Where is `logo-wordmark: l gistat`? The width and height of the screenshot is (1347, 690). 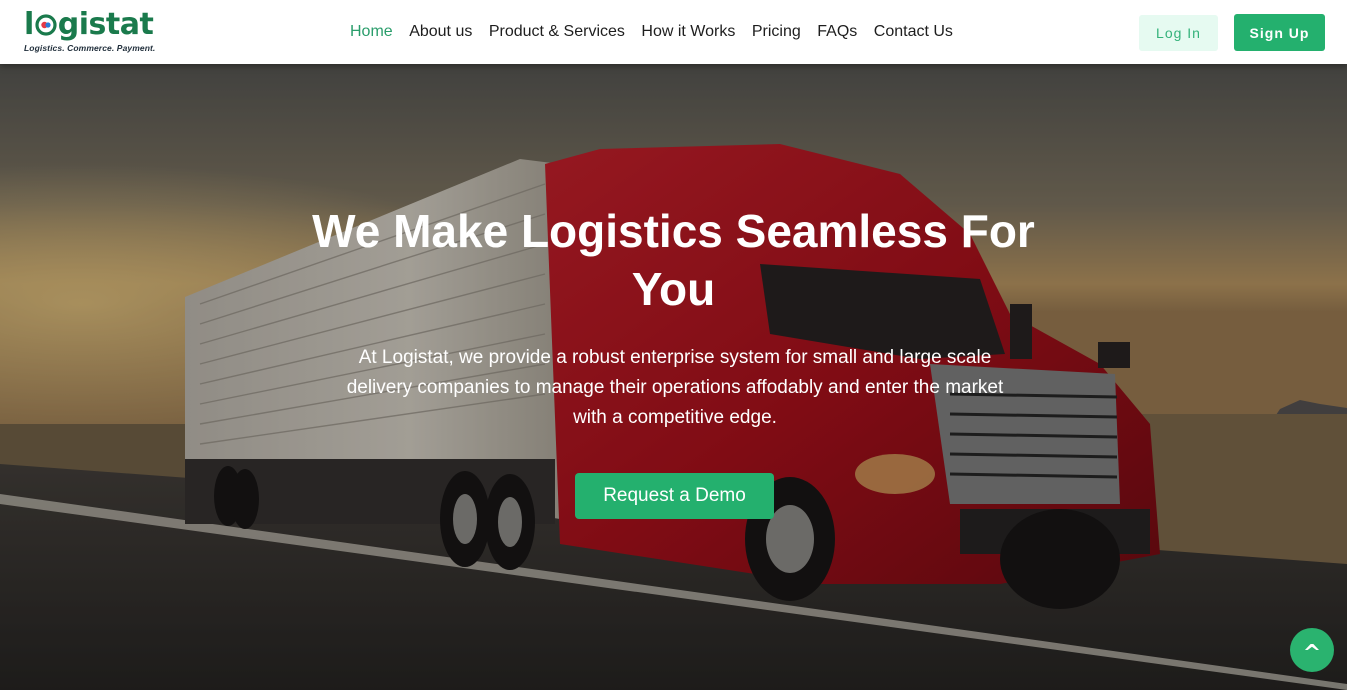
logo-wordmark: l gistat is located at coordinates (89, 24).